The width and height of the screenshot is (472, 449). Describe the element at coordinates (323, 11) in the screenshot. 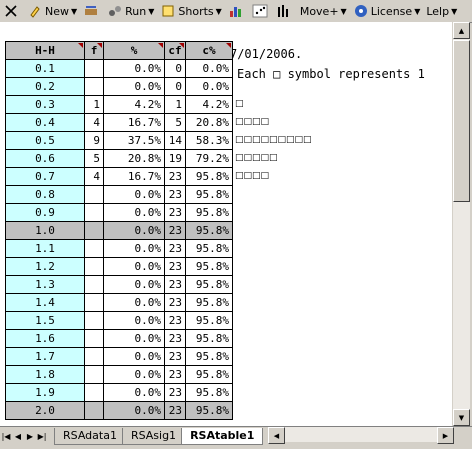

I see `move-button: Move+ ▼` at that location.